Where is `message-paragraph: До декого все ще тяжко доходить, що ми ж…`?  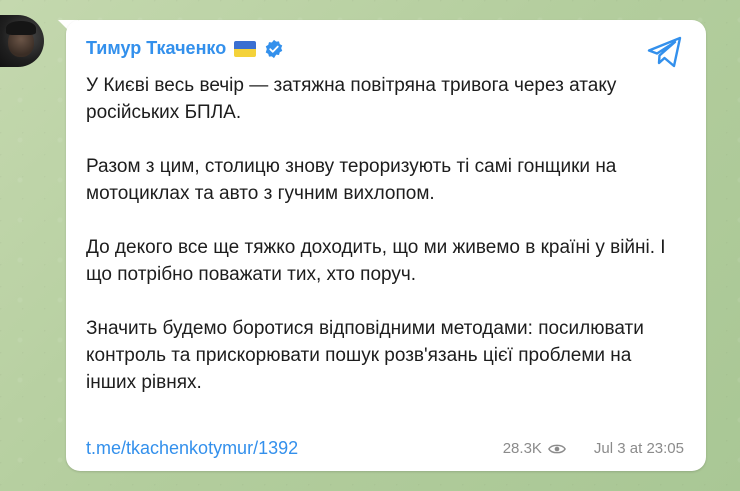 message-paragraph: До декого все ще тяжко доходить, що ми ж… is located at coordinates (376, 261).